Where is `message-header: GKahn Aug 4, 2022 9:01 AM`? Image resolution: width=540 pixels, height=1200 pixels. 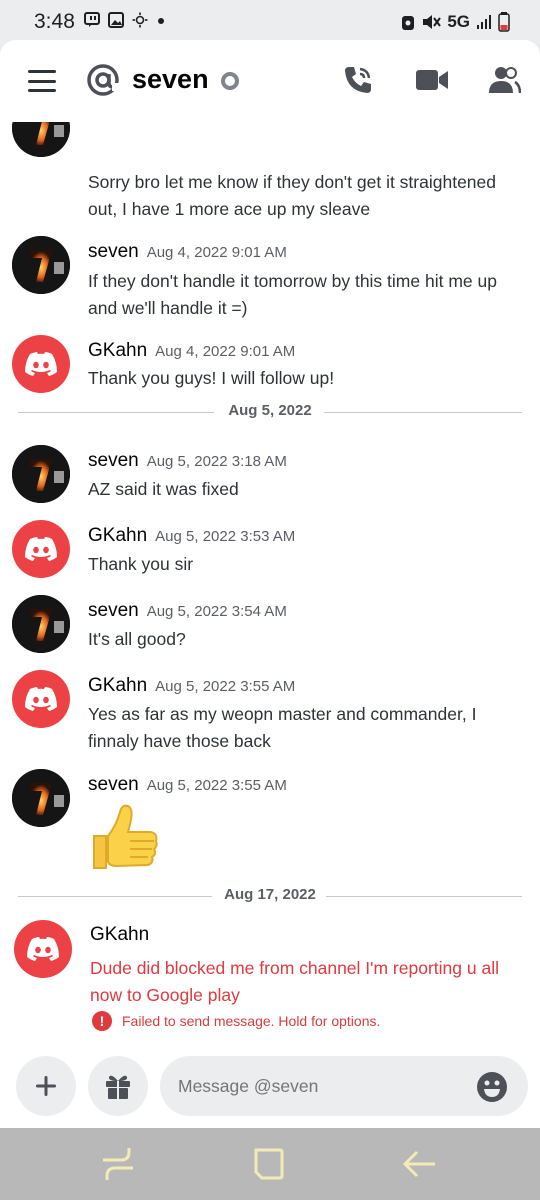
message-header: GKahn Aug 4, 2022 9:01 AM is located at coordinates (191, 351).